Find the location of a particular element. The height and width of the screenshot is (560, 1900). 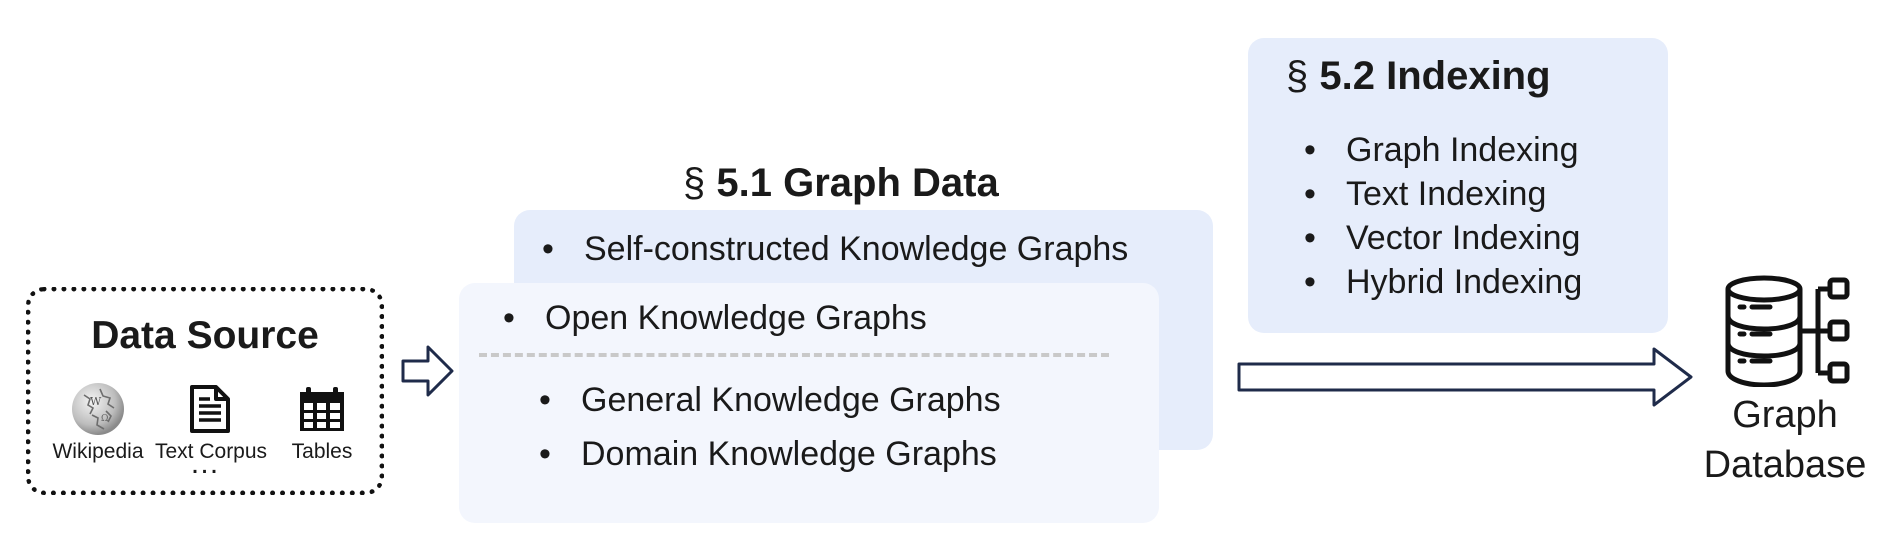

arrow-source-to-graph-data is located at coordinates (427, 371).